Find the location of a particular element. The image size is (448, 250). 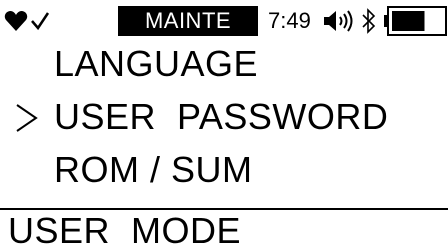

clock: 7:49 is located at coordinates (289, 20).